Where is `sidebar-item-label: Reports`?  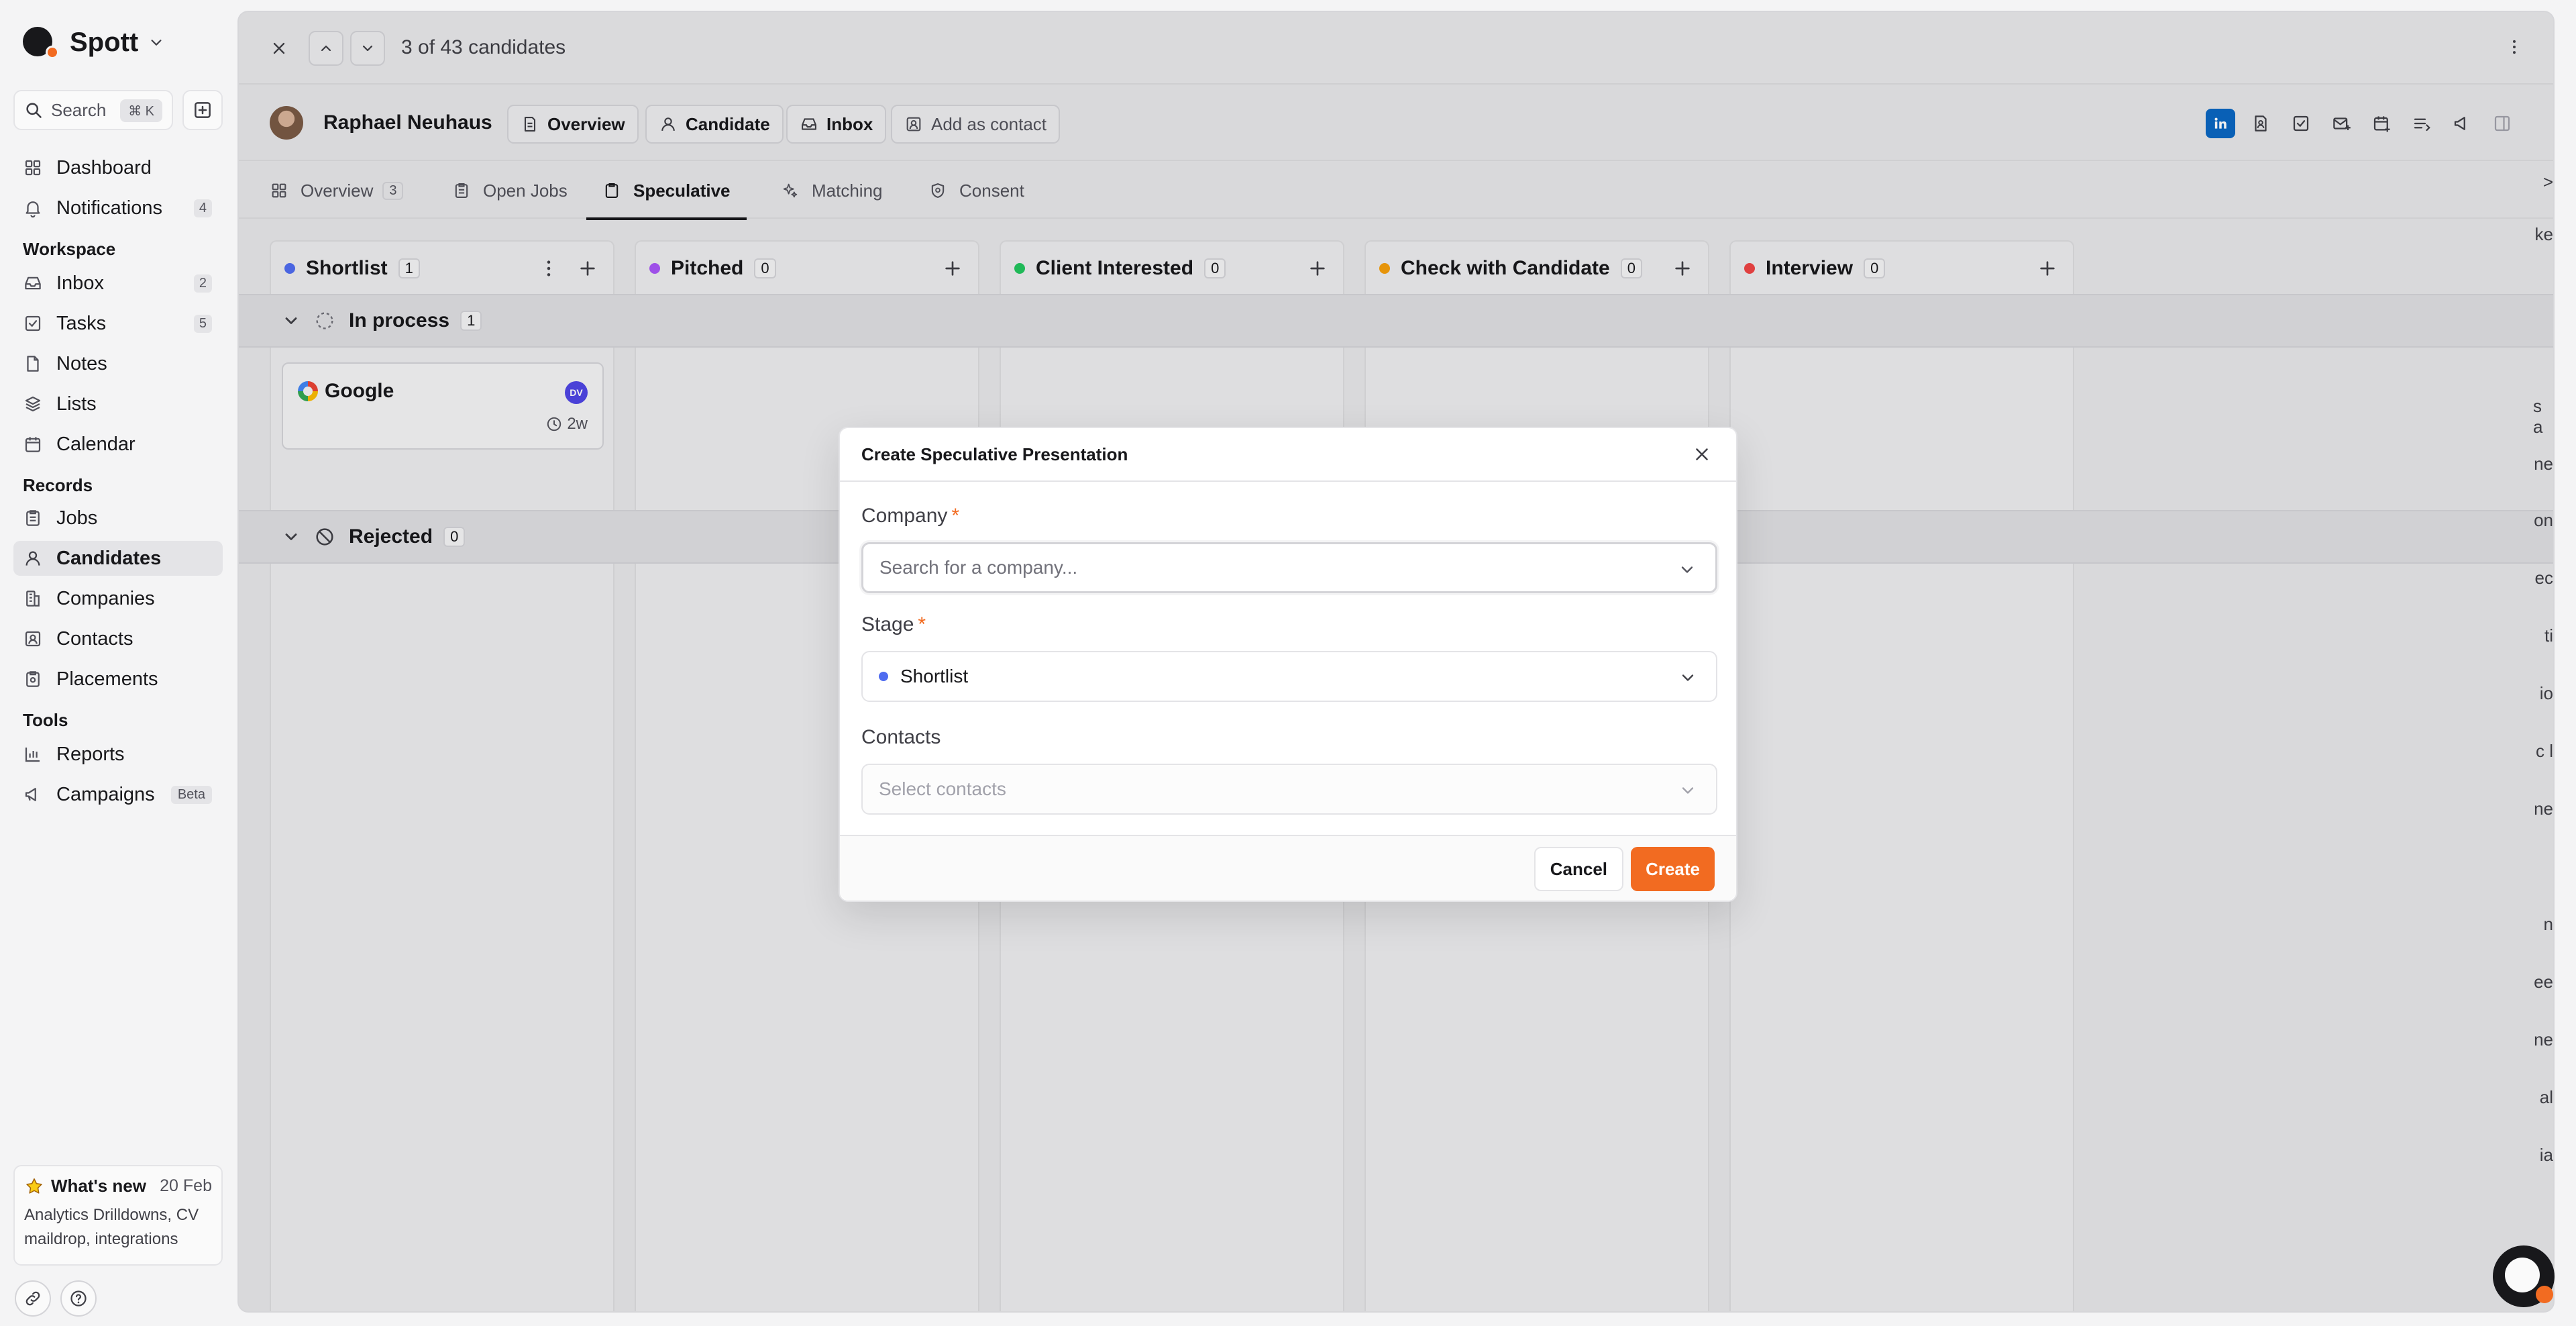 sidebar-item-label: Reports is located at coordinates (90, 754).